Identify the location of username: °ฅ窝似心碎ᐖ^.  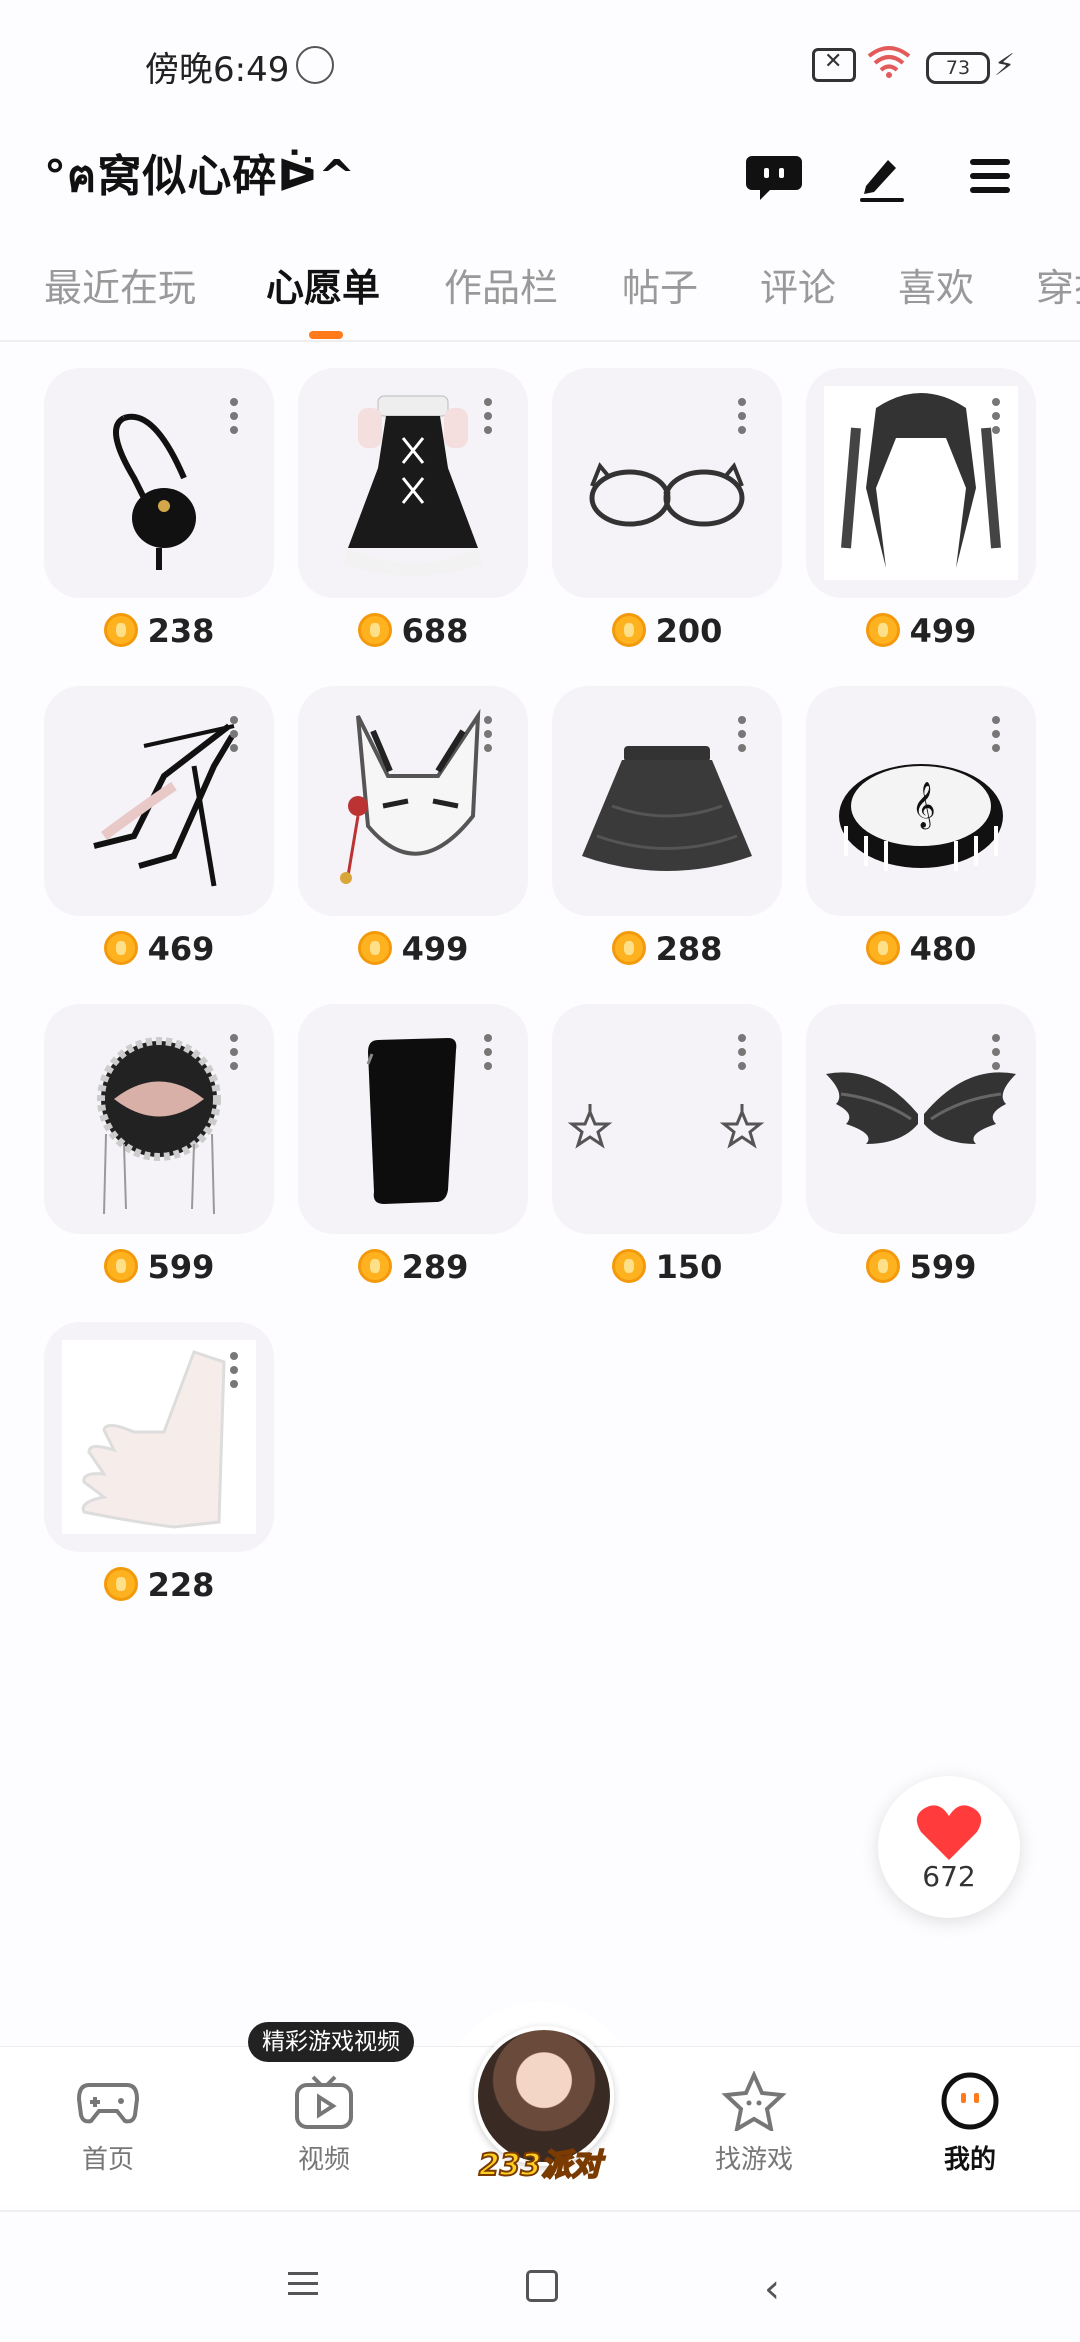
(200, 176).